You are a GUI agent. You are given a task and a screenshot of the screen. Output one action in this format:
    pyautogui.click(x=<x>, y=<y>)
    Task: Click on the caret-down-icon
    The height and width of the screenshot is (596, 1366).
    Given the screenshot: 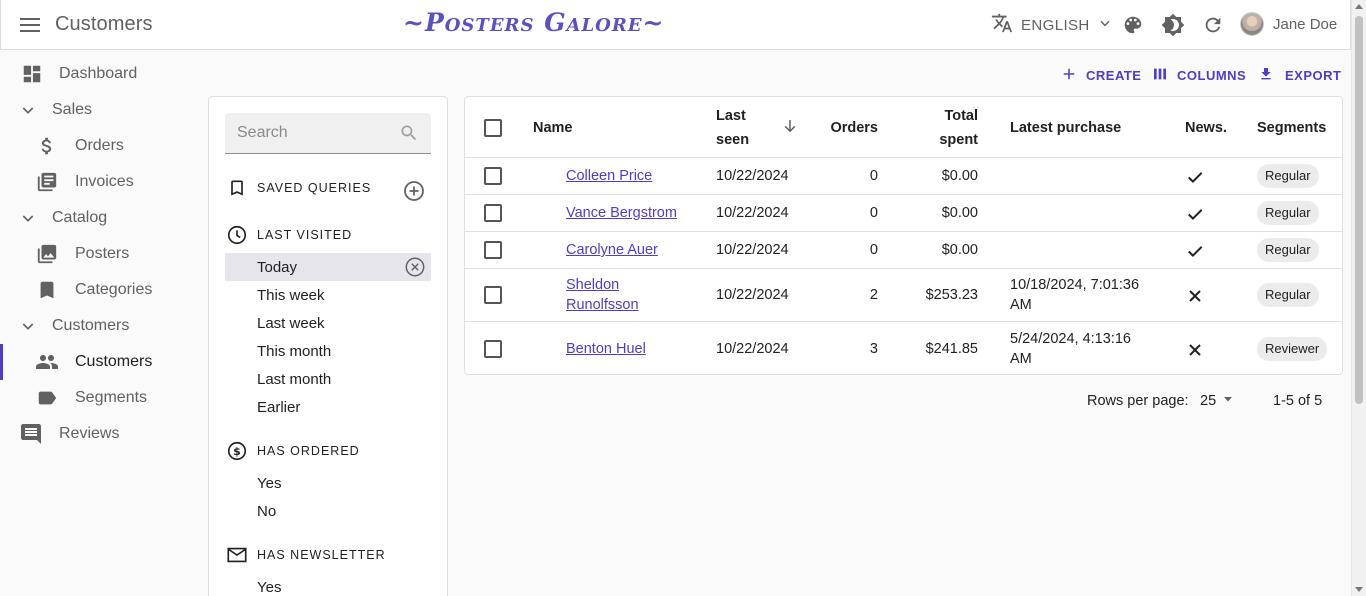 What is the action you would take?
    pyautogui.click(x=1228, y=401)
    